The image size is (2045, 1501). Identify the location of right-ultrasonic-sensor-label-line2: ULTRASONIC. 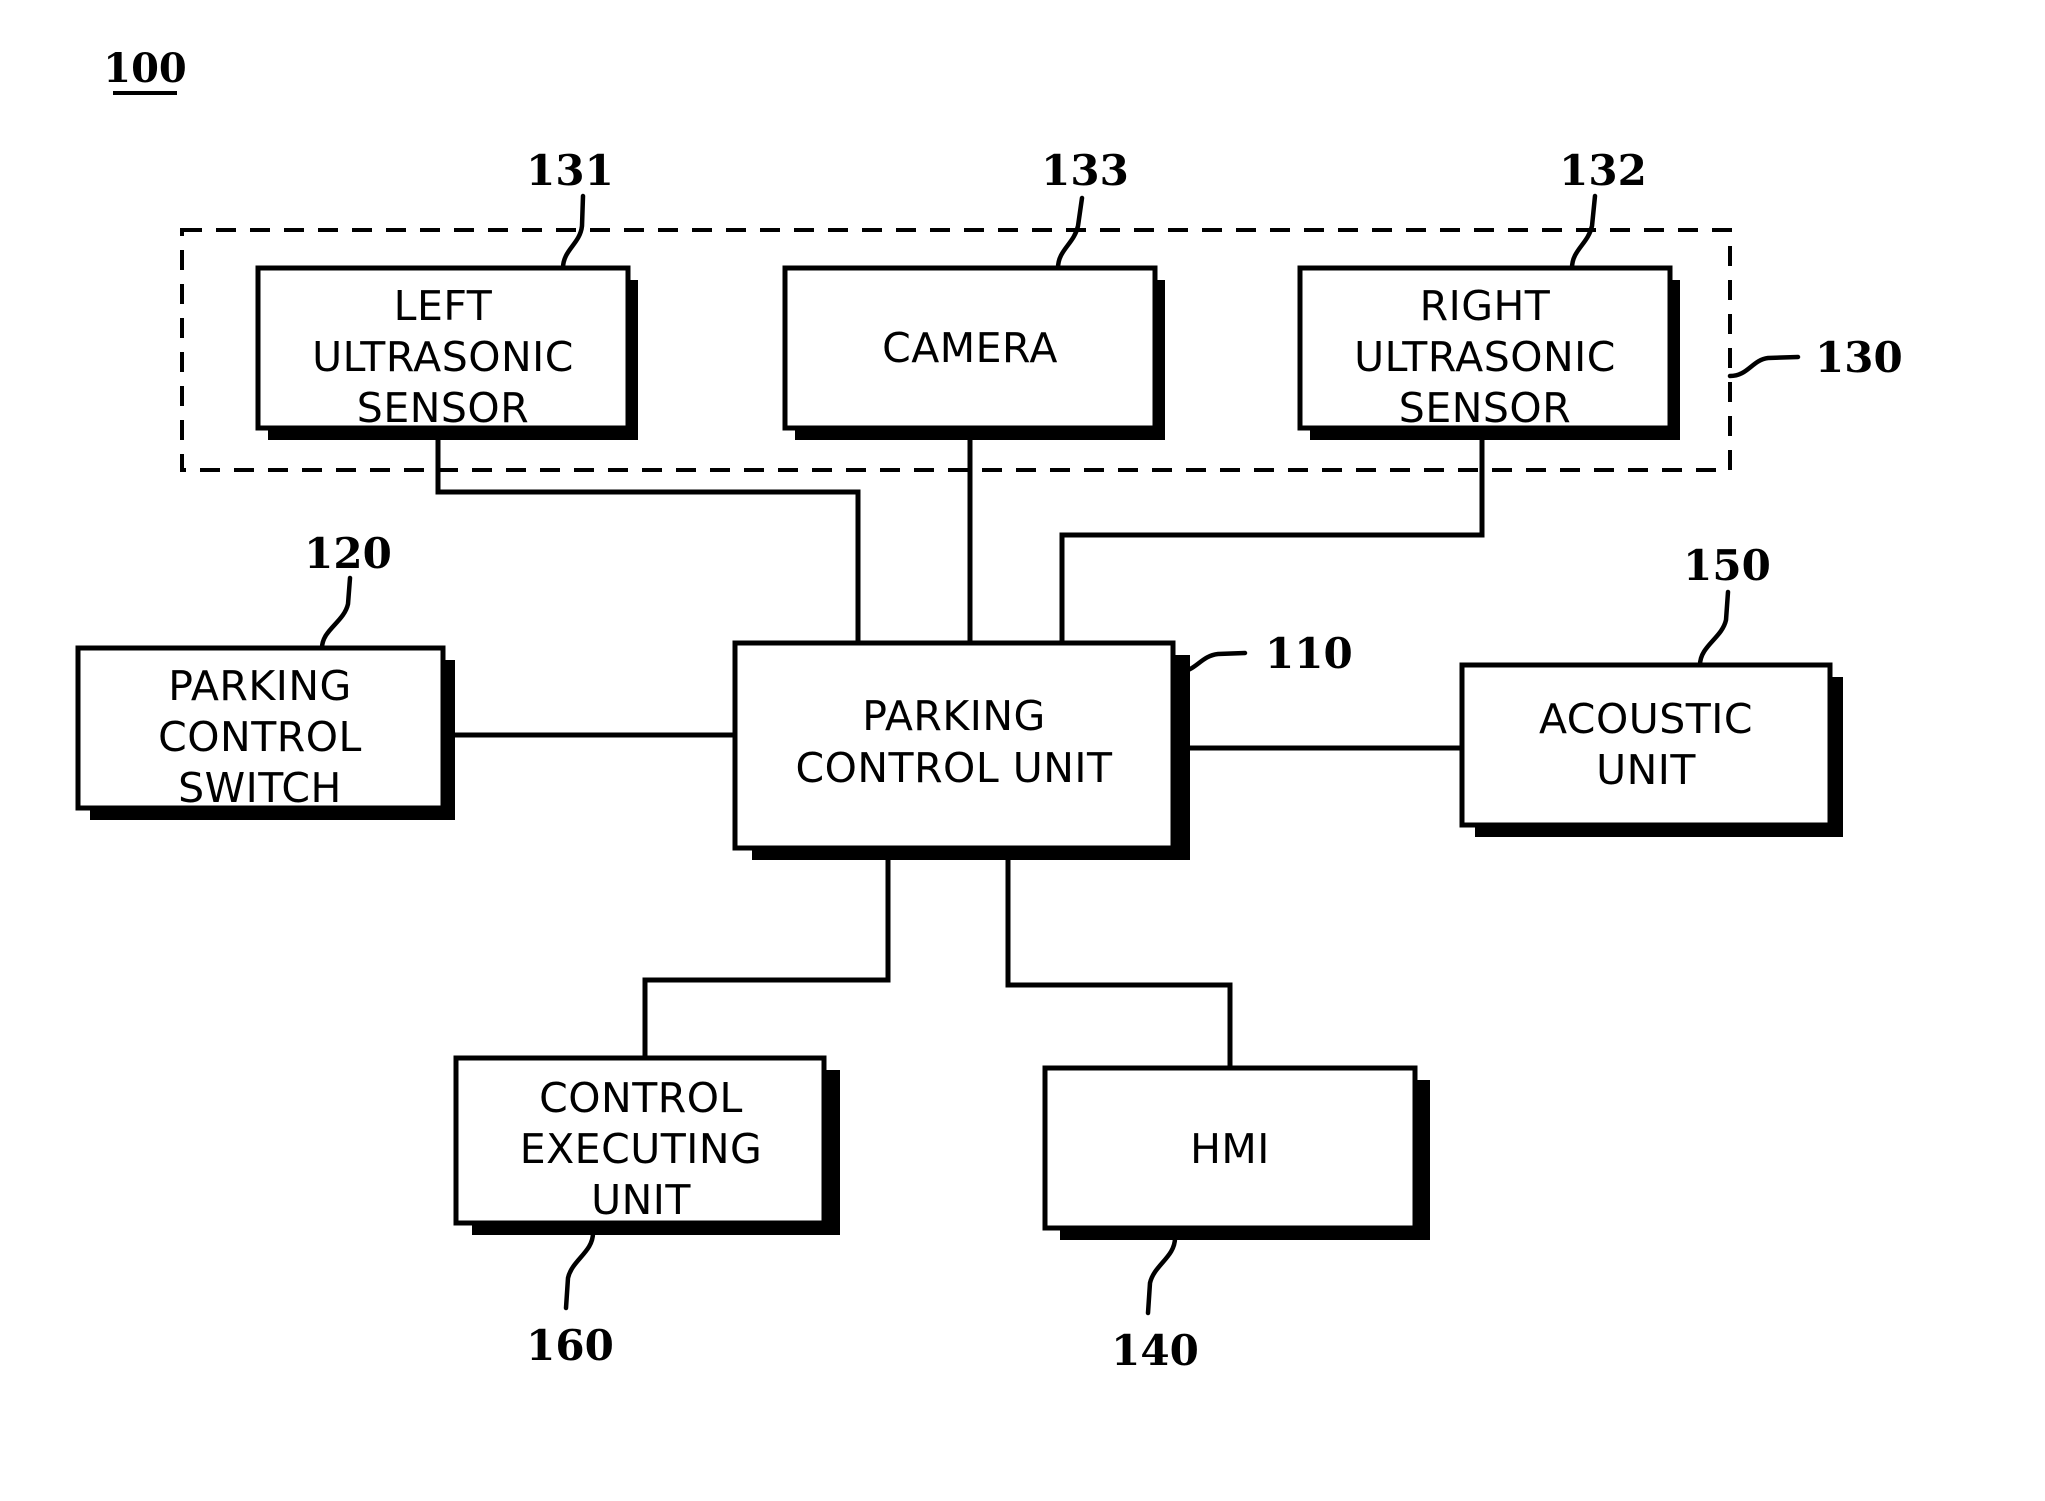
(1485, 357).